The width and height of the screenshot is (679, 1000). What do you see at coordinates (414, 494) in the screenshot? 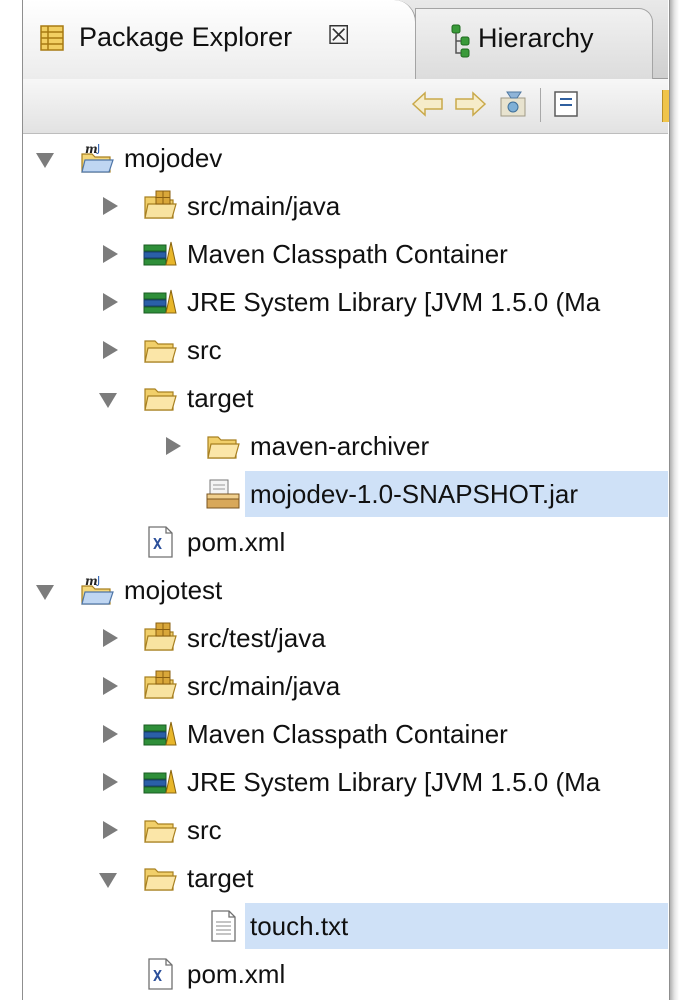
I see `tree-item-label: mojodev-1.0-SNAPSHOT.jar` at bounding box center [414, 494].